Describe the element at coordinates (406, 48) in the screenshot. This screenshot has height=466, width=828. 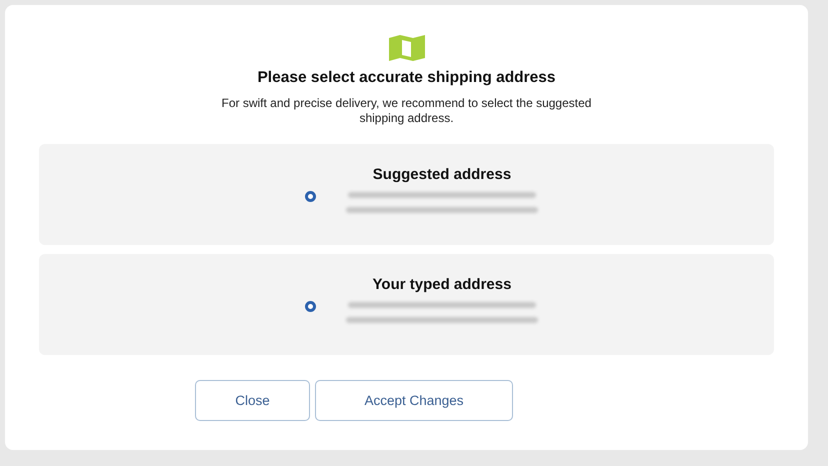
I see `map-icon` at that location.